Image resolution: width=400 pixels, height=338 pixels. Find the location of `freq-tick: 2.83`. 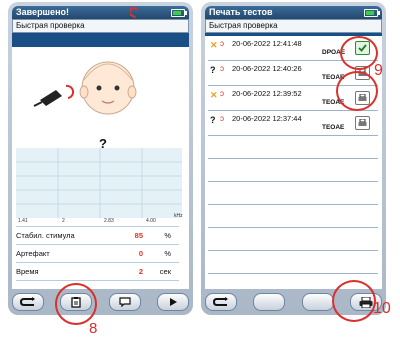

freq-tick: 2.83 is located at coordinates (109, 221).